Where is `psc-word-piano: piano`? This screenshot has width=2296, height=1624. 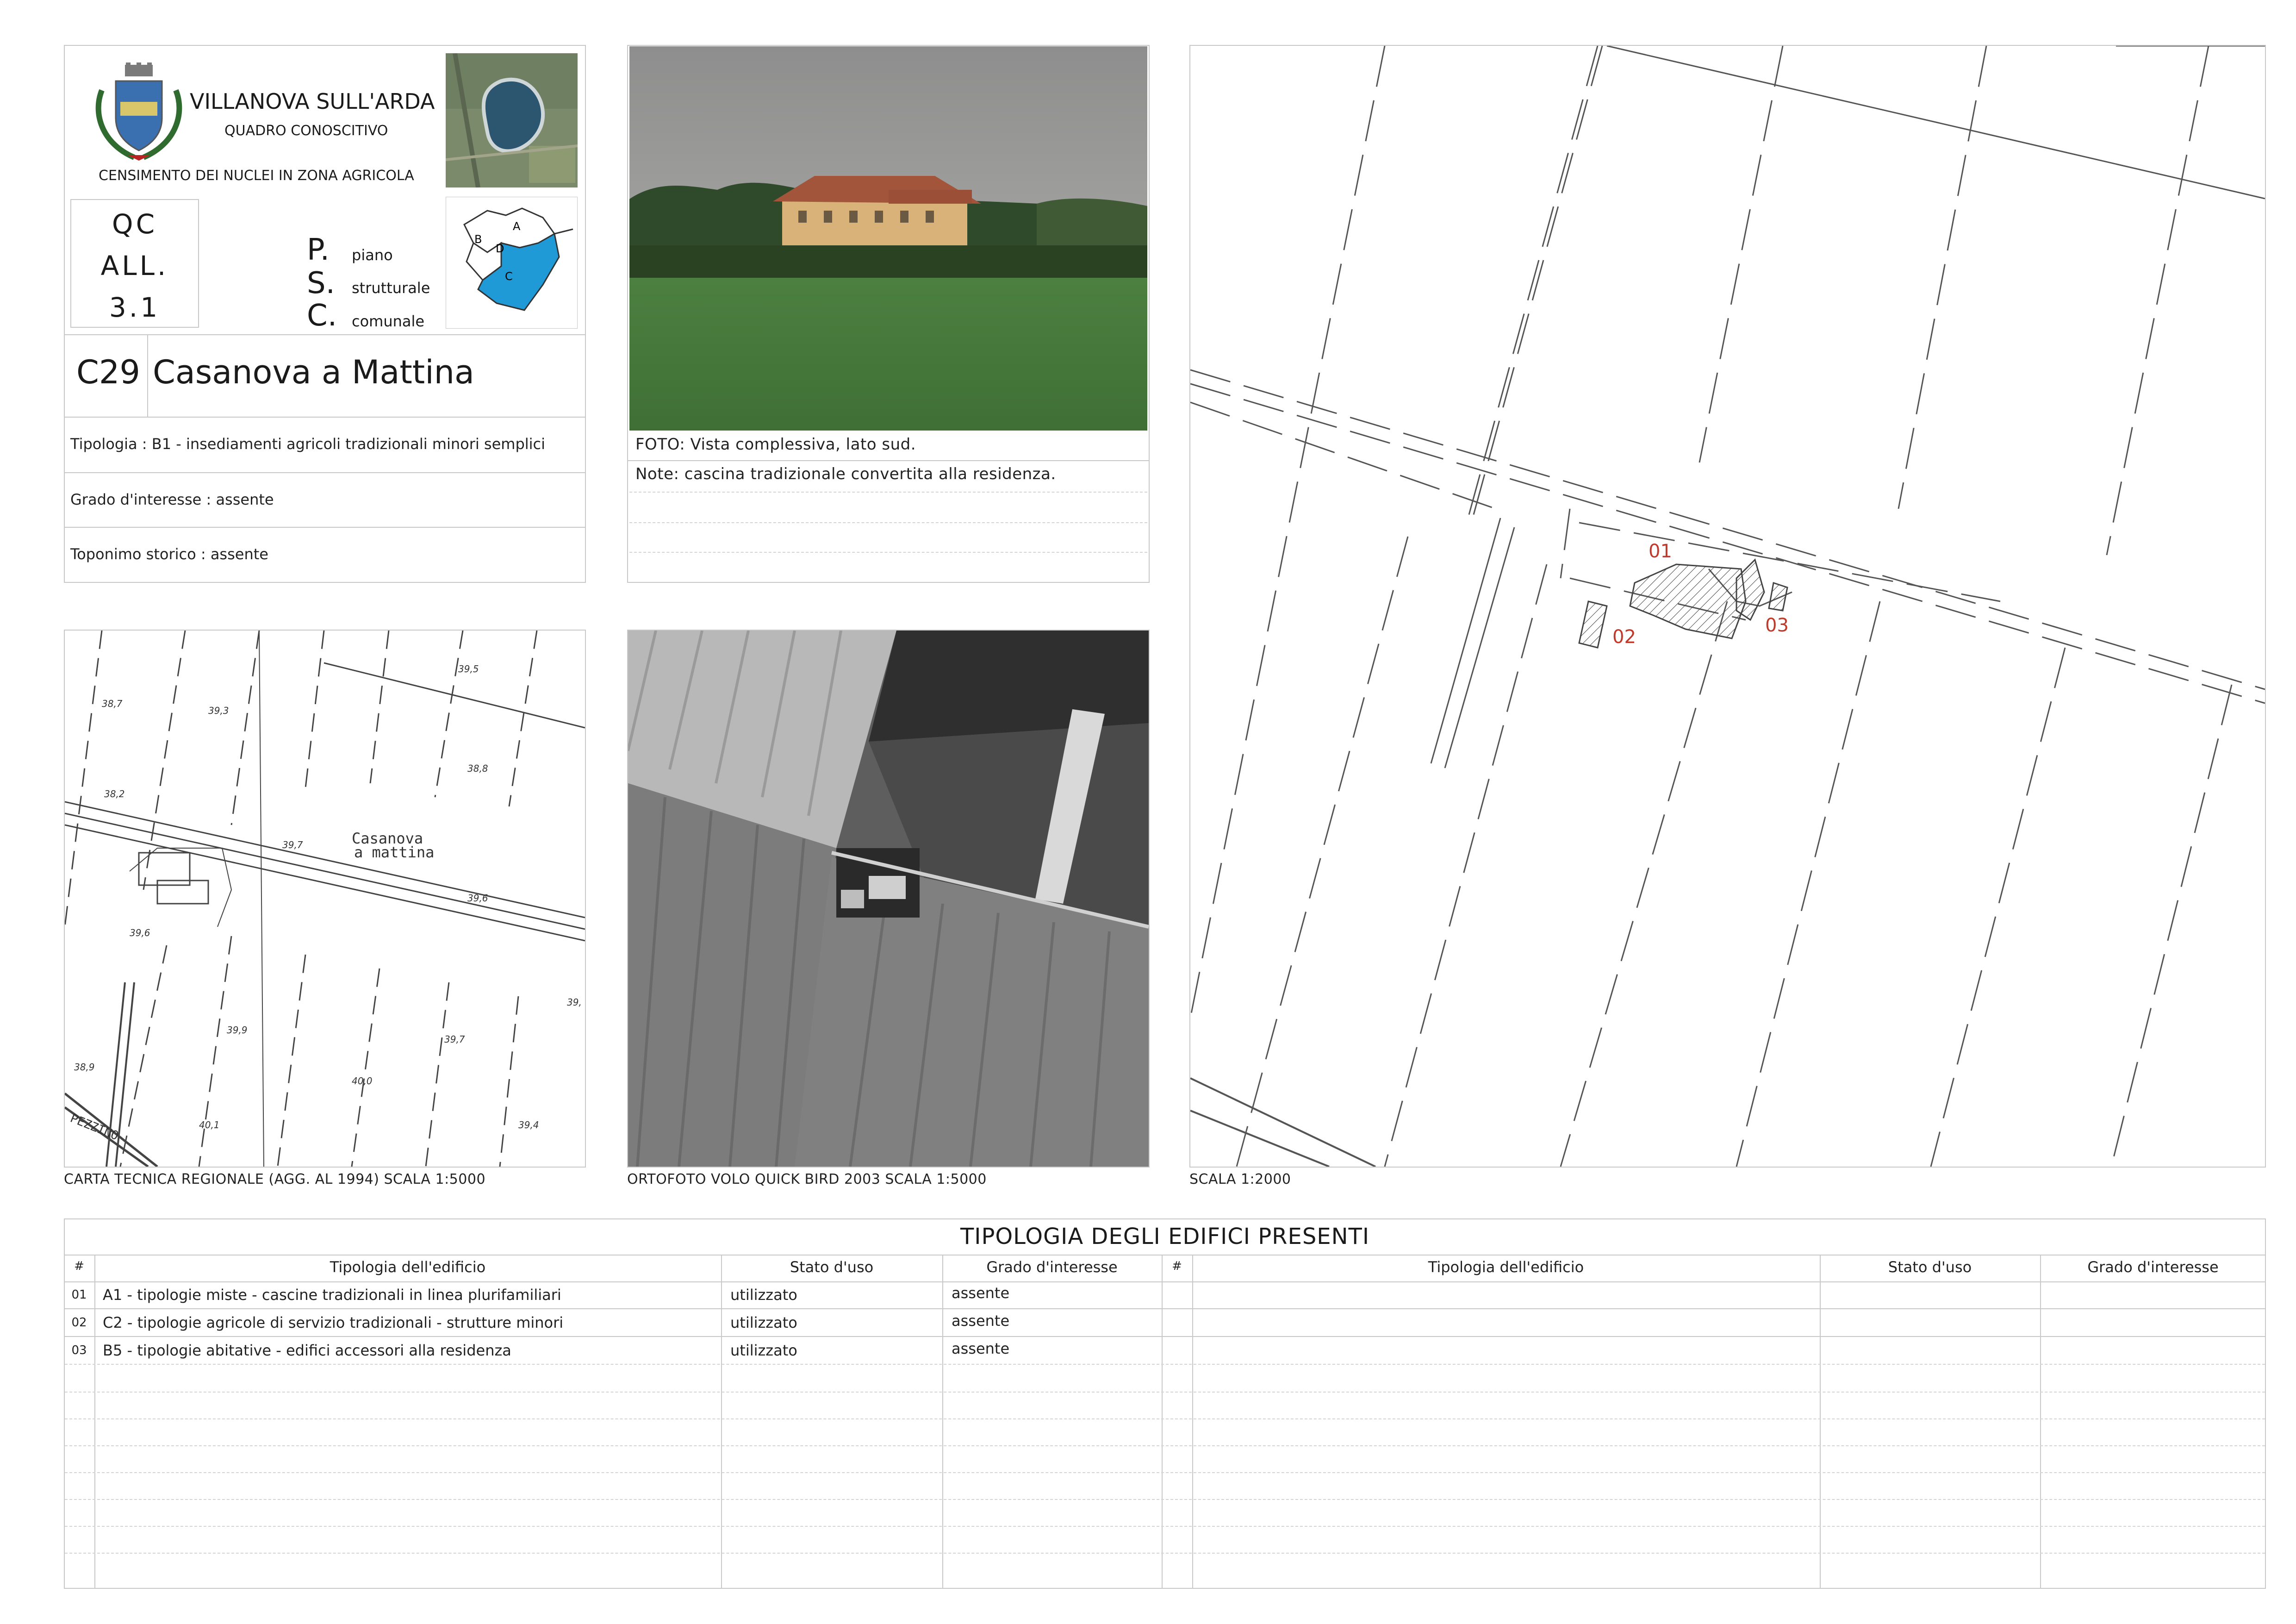 psc-word-piano: piano is located at coordinates (372, 255).